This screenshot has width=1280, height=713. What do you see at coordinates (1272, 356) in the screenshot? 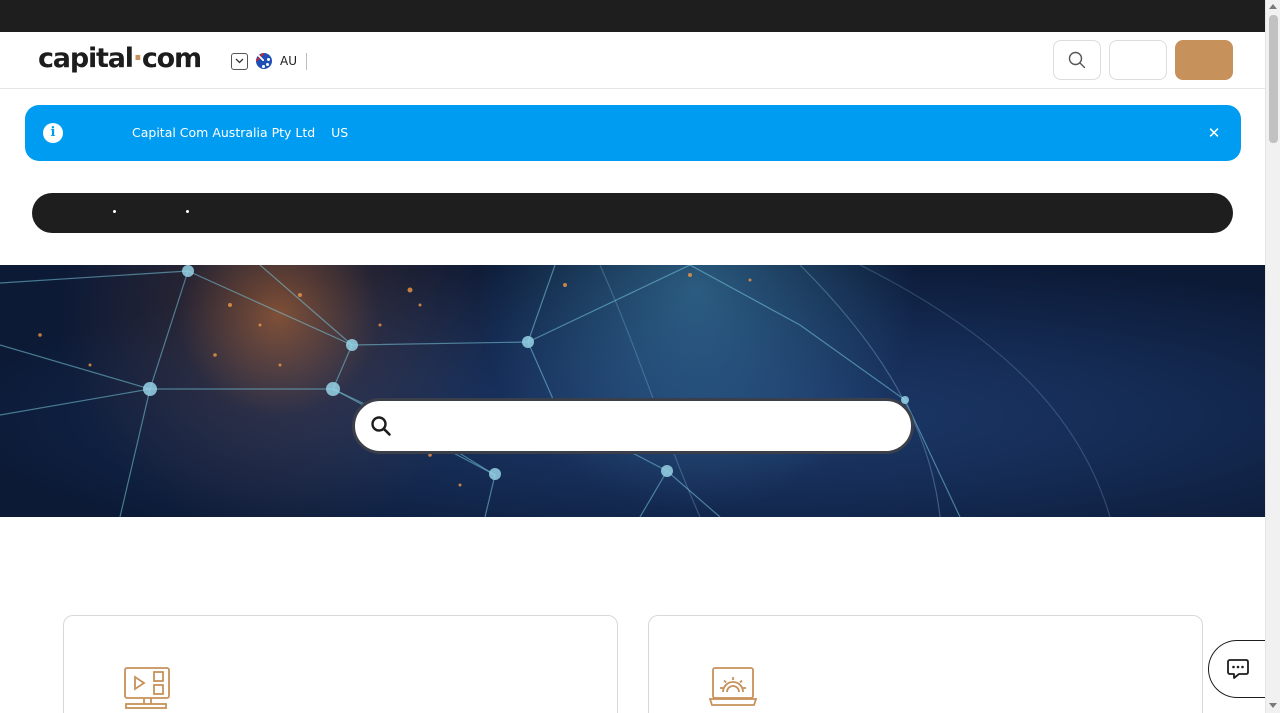
I see `page-scrollbar` at bounding box center [1272, 356].